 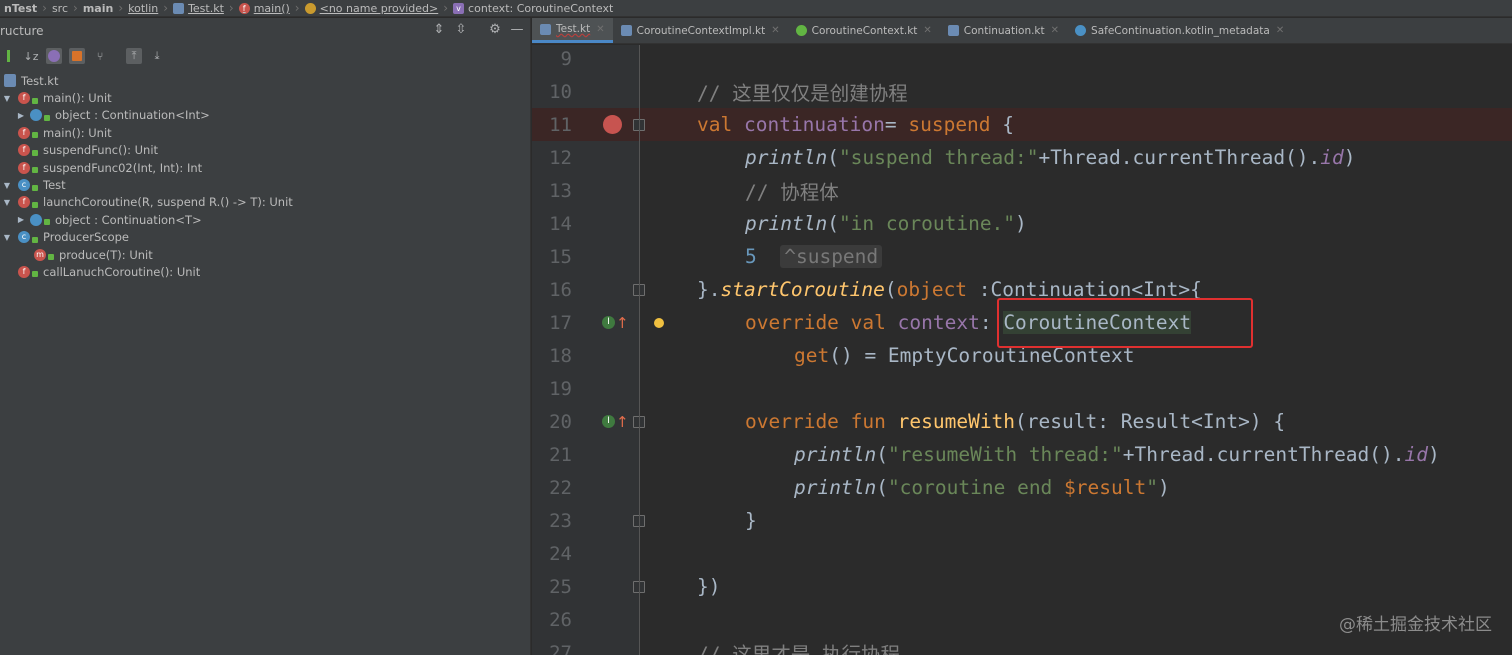 What do you see at coordinates (802, 93) in the screenshot?
I see `code-comment: // 这里仅仅是创建协程` at bounding box center [802, 93].